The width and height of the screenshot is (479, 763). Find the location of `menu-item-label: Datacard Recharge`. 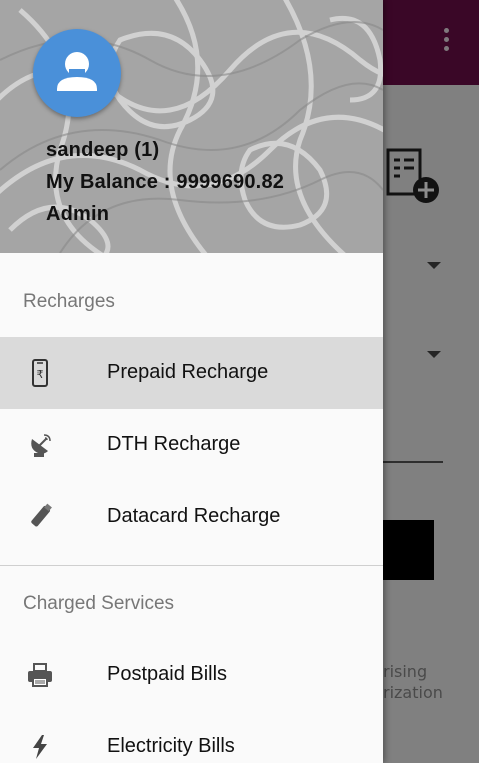

menu-item-label: Datacard Recharge is located at coordinates (194, 516).